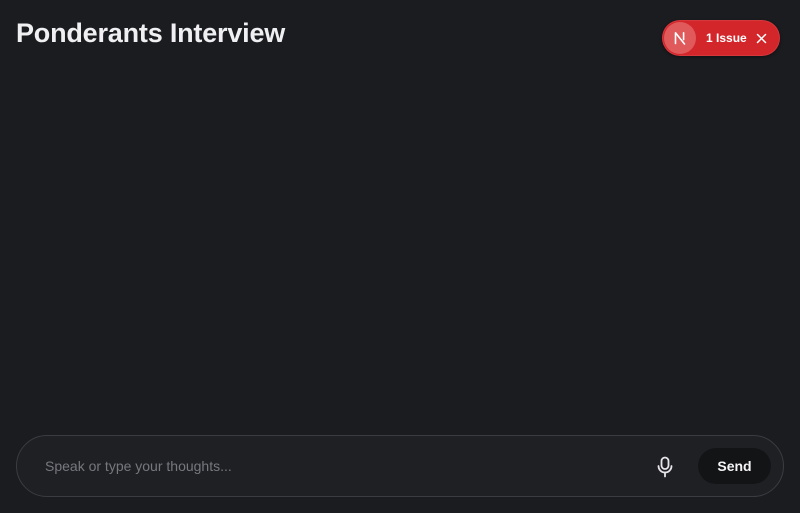 The height and width of the screenshot is (513, 800). Describe the element at coordinates (762, 38) in the screenshot. I see `close-icon` at that location.